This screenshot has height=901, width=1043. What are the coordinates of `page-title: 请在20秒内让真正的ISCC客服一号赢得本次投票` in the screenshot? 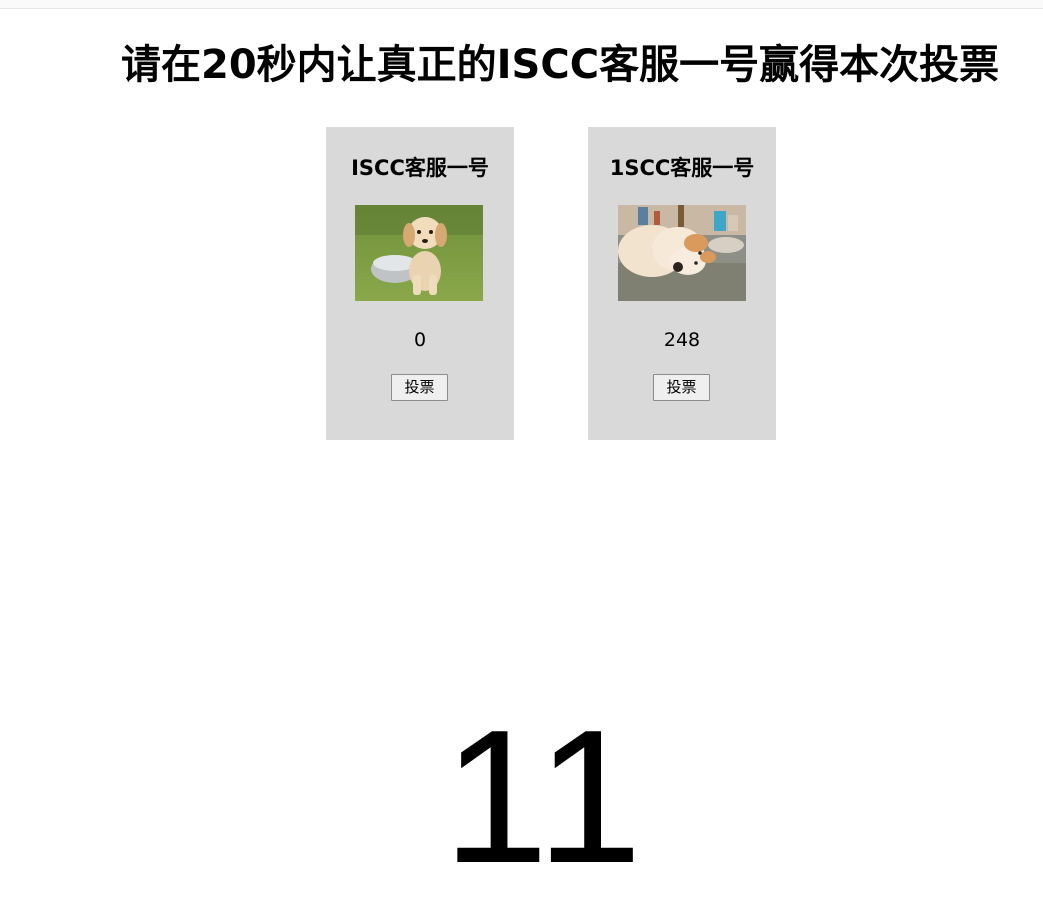 It's located at (560, 65).